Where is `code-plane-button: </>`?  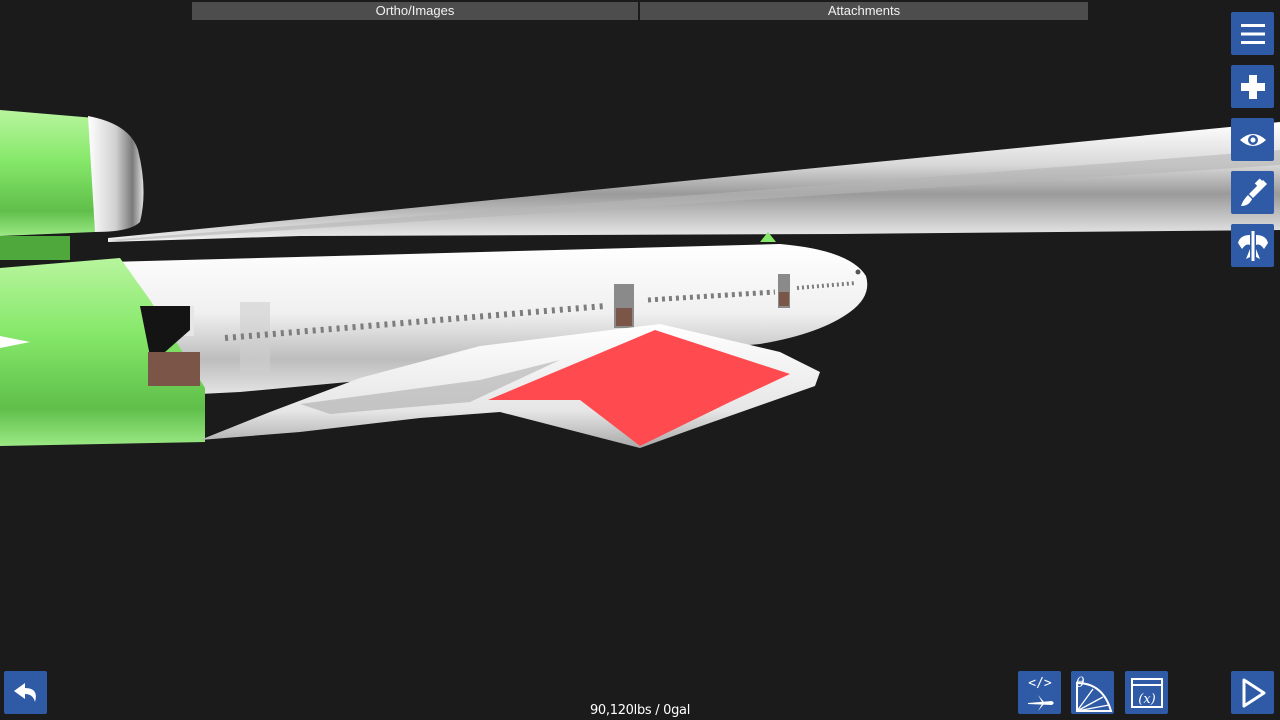 code-plane-button: </> is located at coordinates (1039, 692).